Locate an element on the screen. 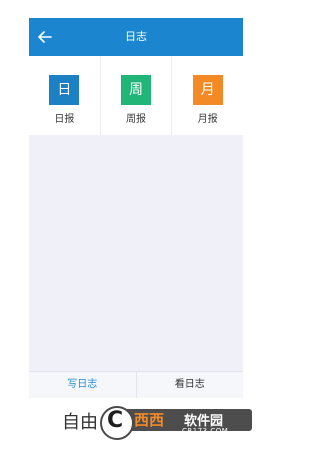 This screenshot has width=320, height=450. bottom-tab-bar: 写日志 看日志 is located at coordinates (136, 384).